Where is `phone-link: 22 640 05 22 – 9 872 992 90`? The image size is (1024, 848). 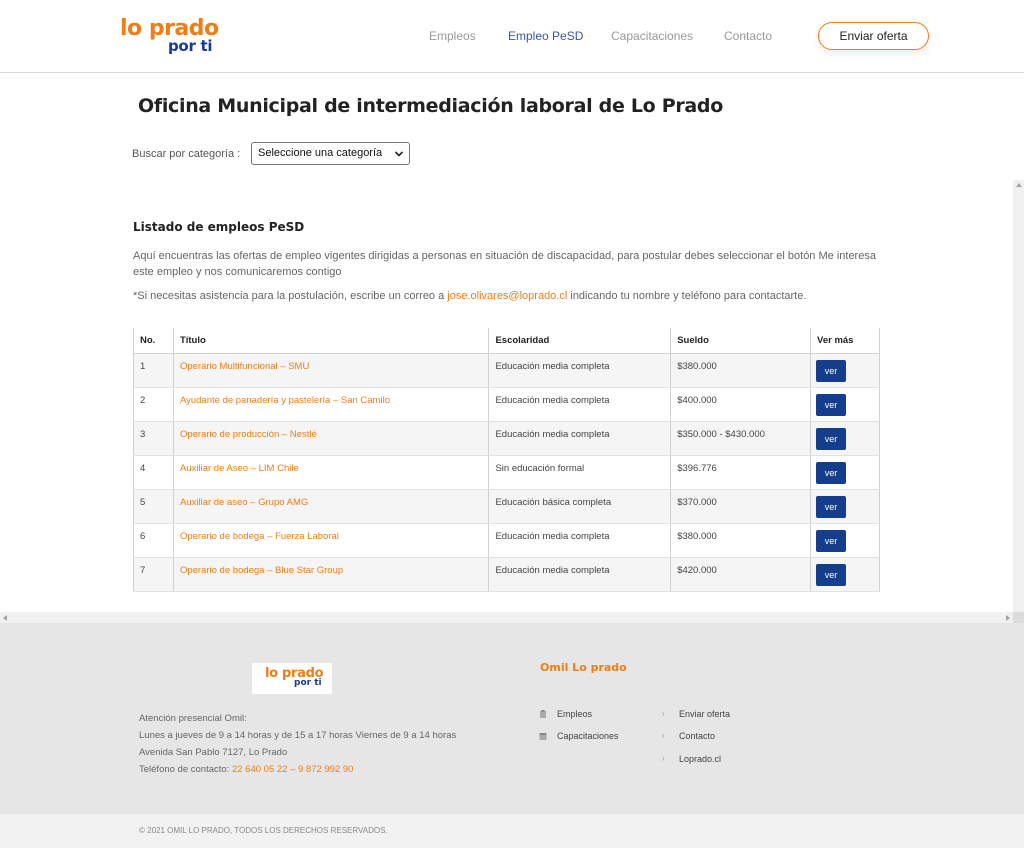
phone-link: 22 640 05 22 – 9 872 992 90 is located at coordinates (293, 769).